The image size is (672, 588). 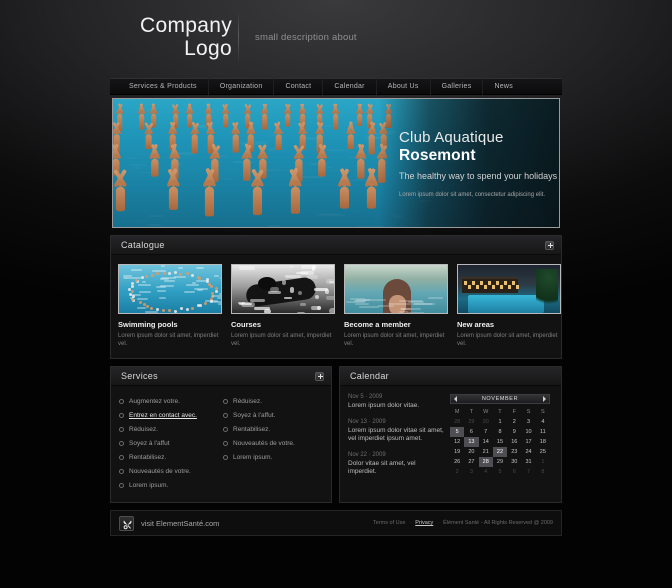 I want to click on nav-item-services-products: Services & Products, so click(x=163, y=86).